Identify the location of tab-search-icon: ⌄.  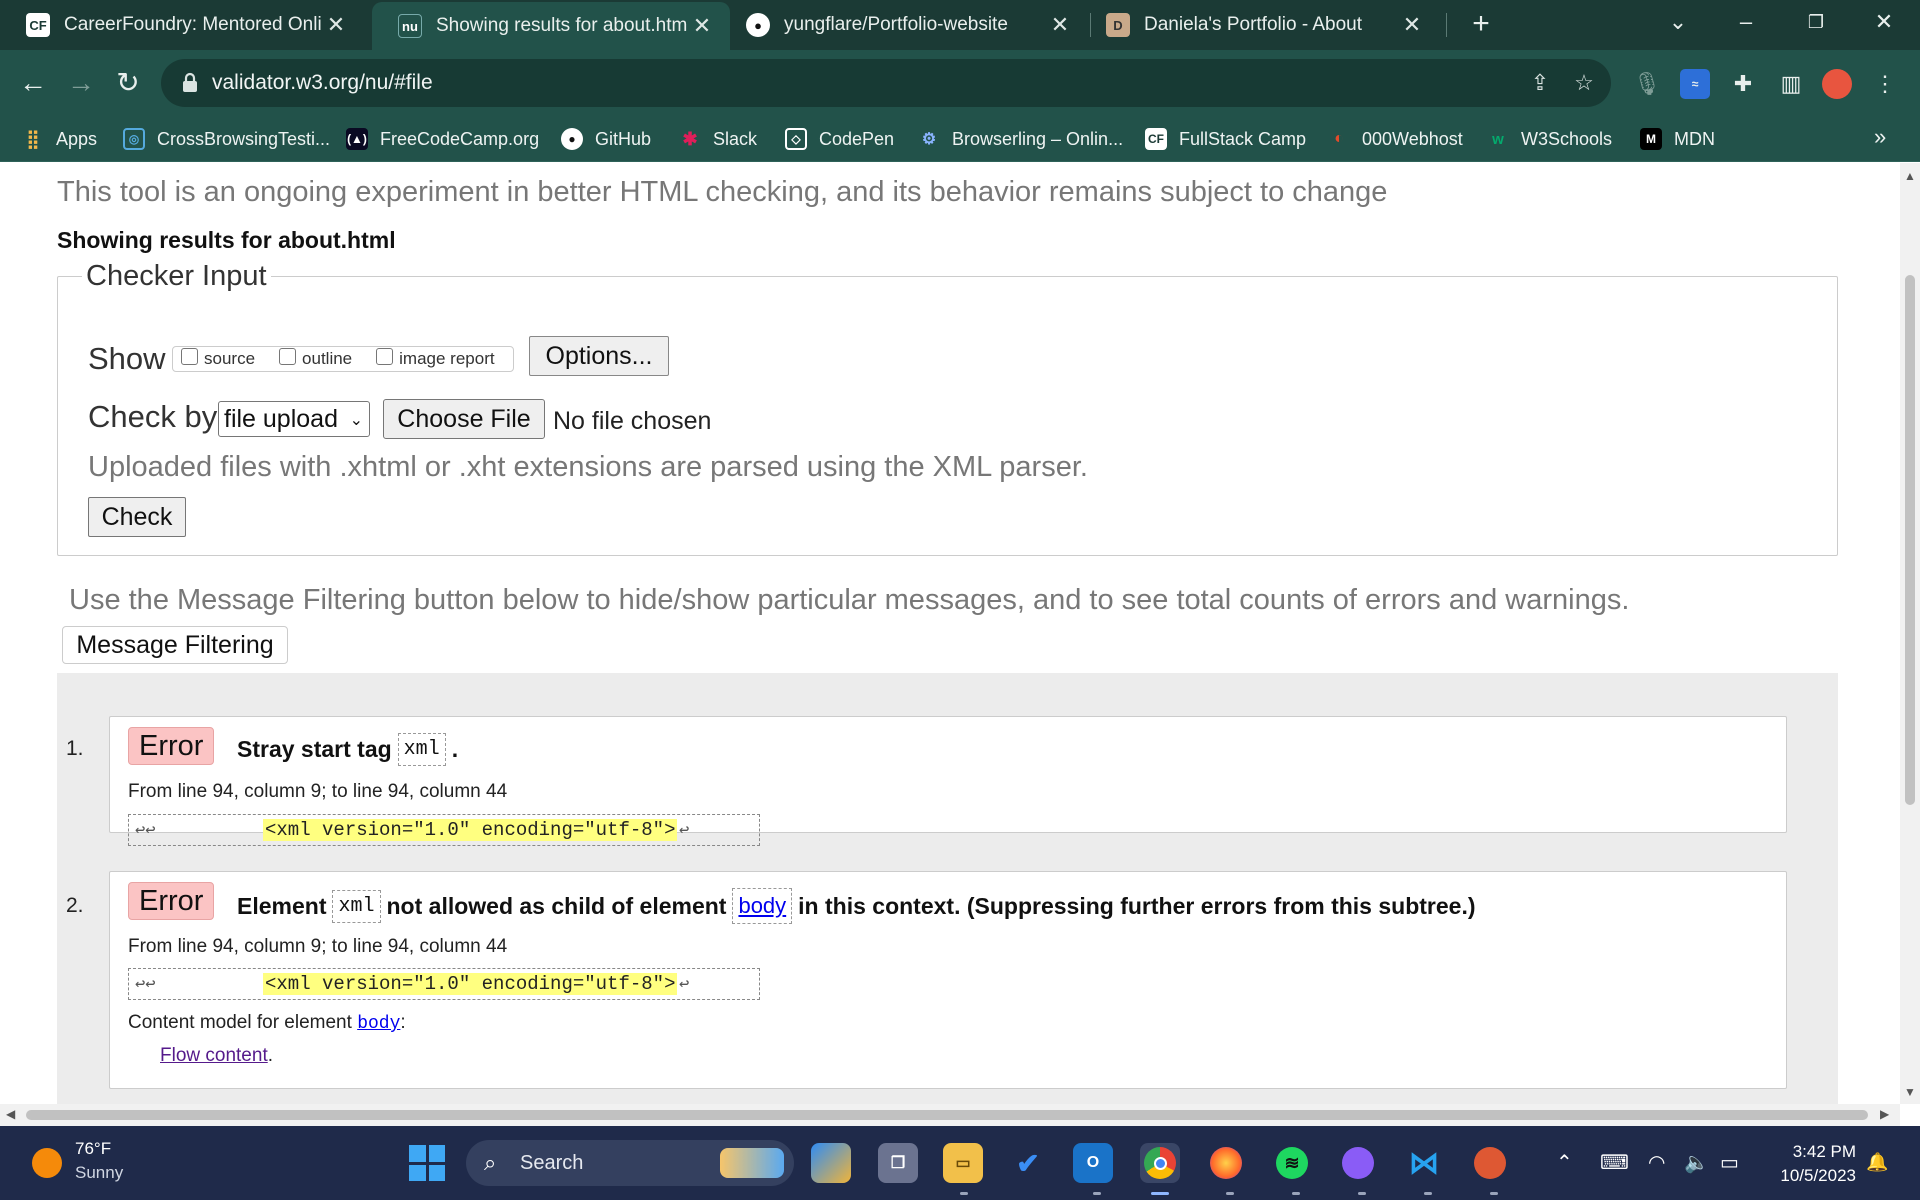
(1678, 22).